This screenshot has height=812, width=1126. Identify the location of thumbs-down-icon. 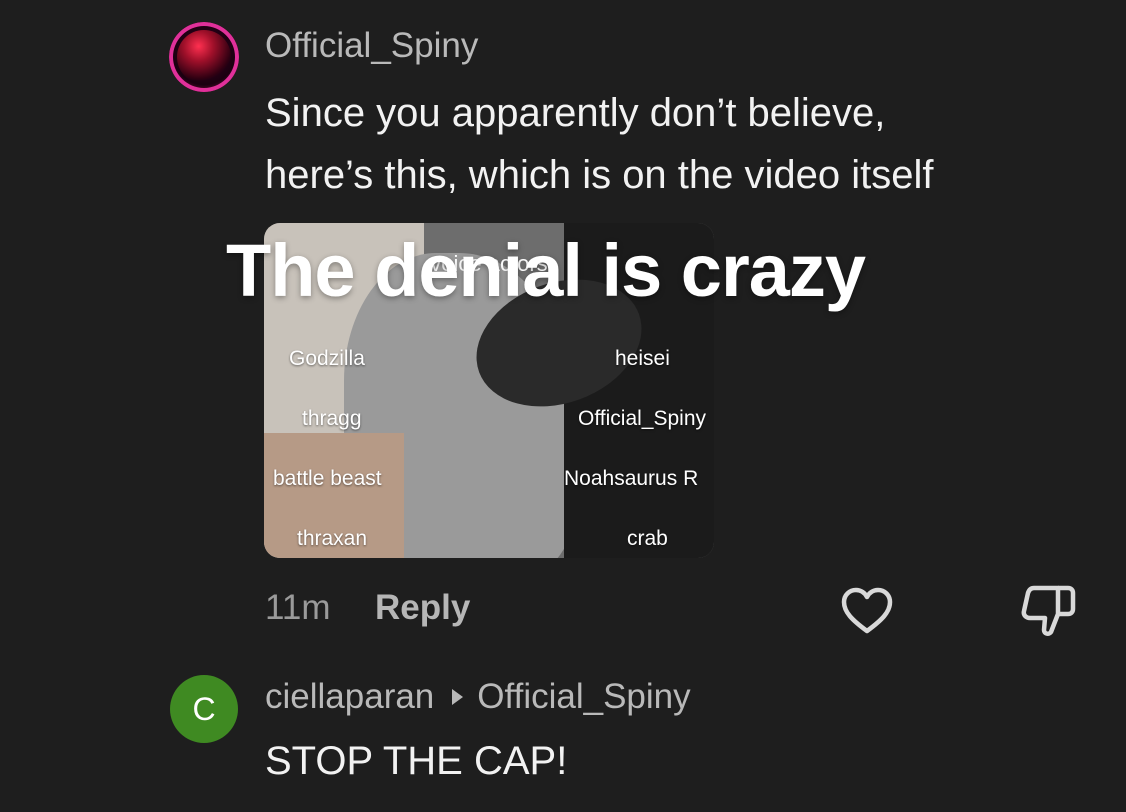
(1048, 610).